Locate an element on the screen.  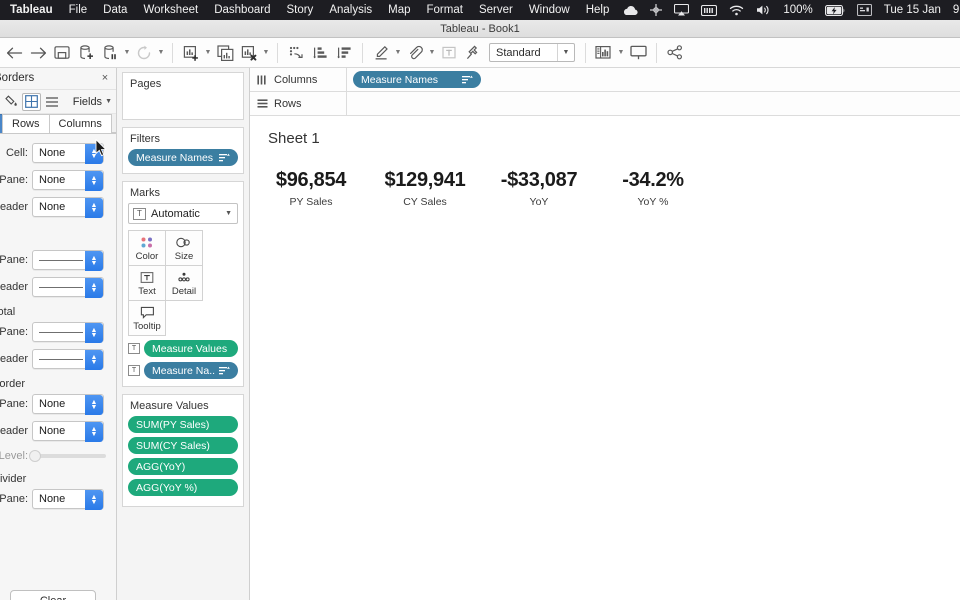
new-data-source-icon is located at coordinates (86, 53).